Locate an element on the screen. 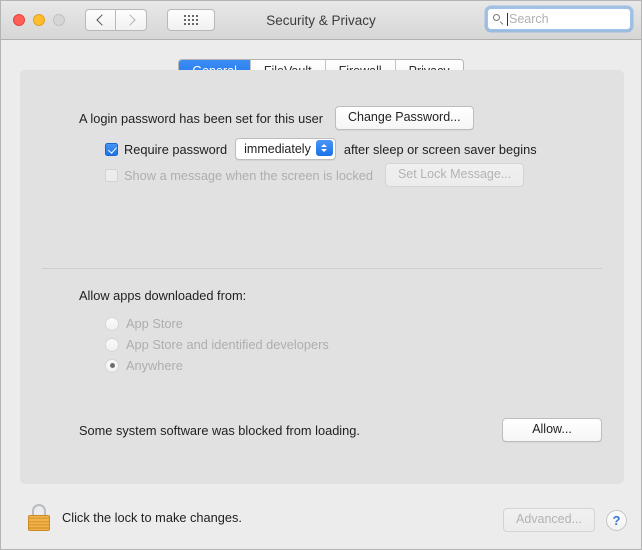 Image resolution: width=642 pixels, height=550 pixels. lock-control: Click the lock to make changes. is located at coordinates (135, 517).